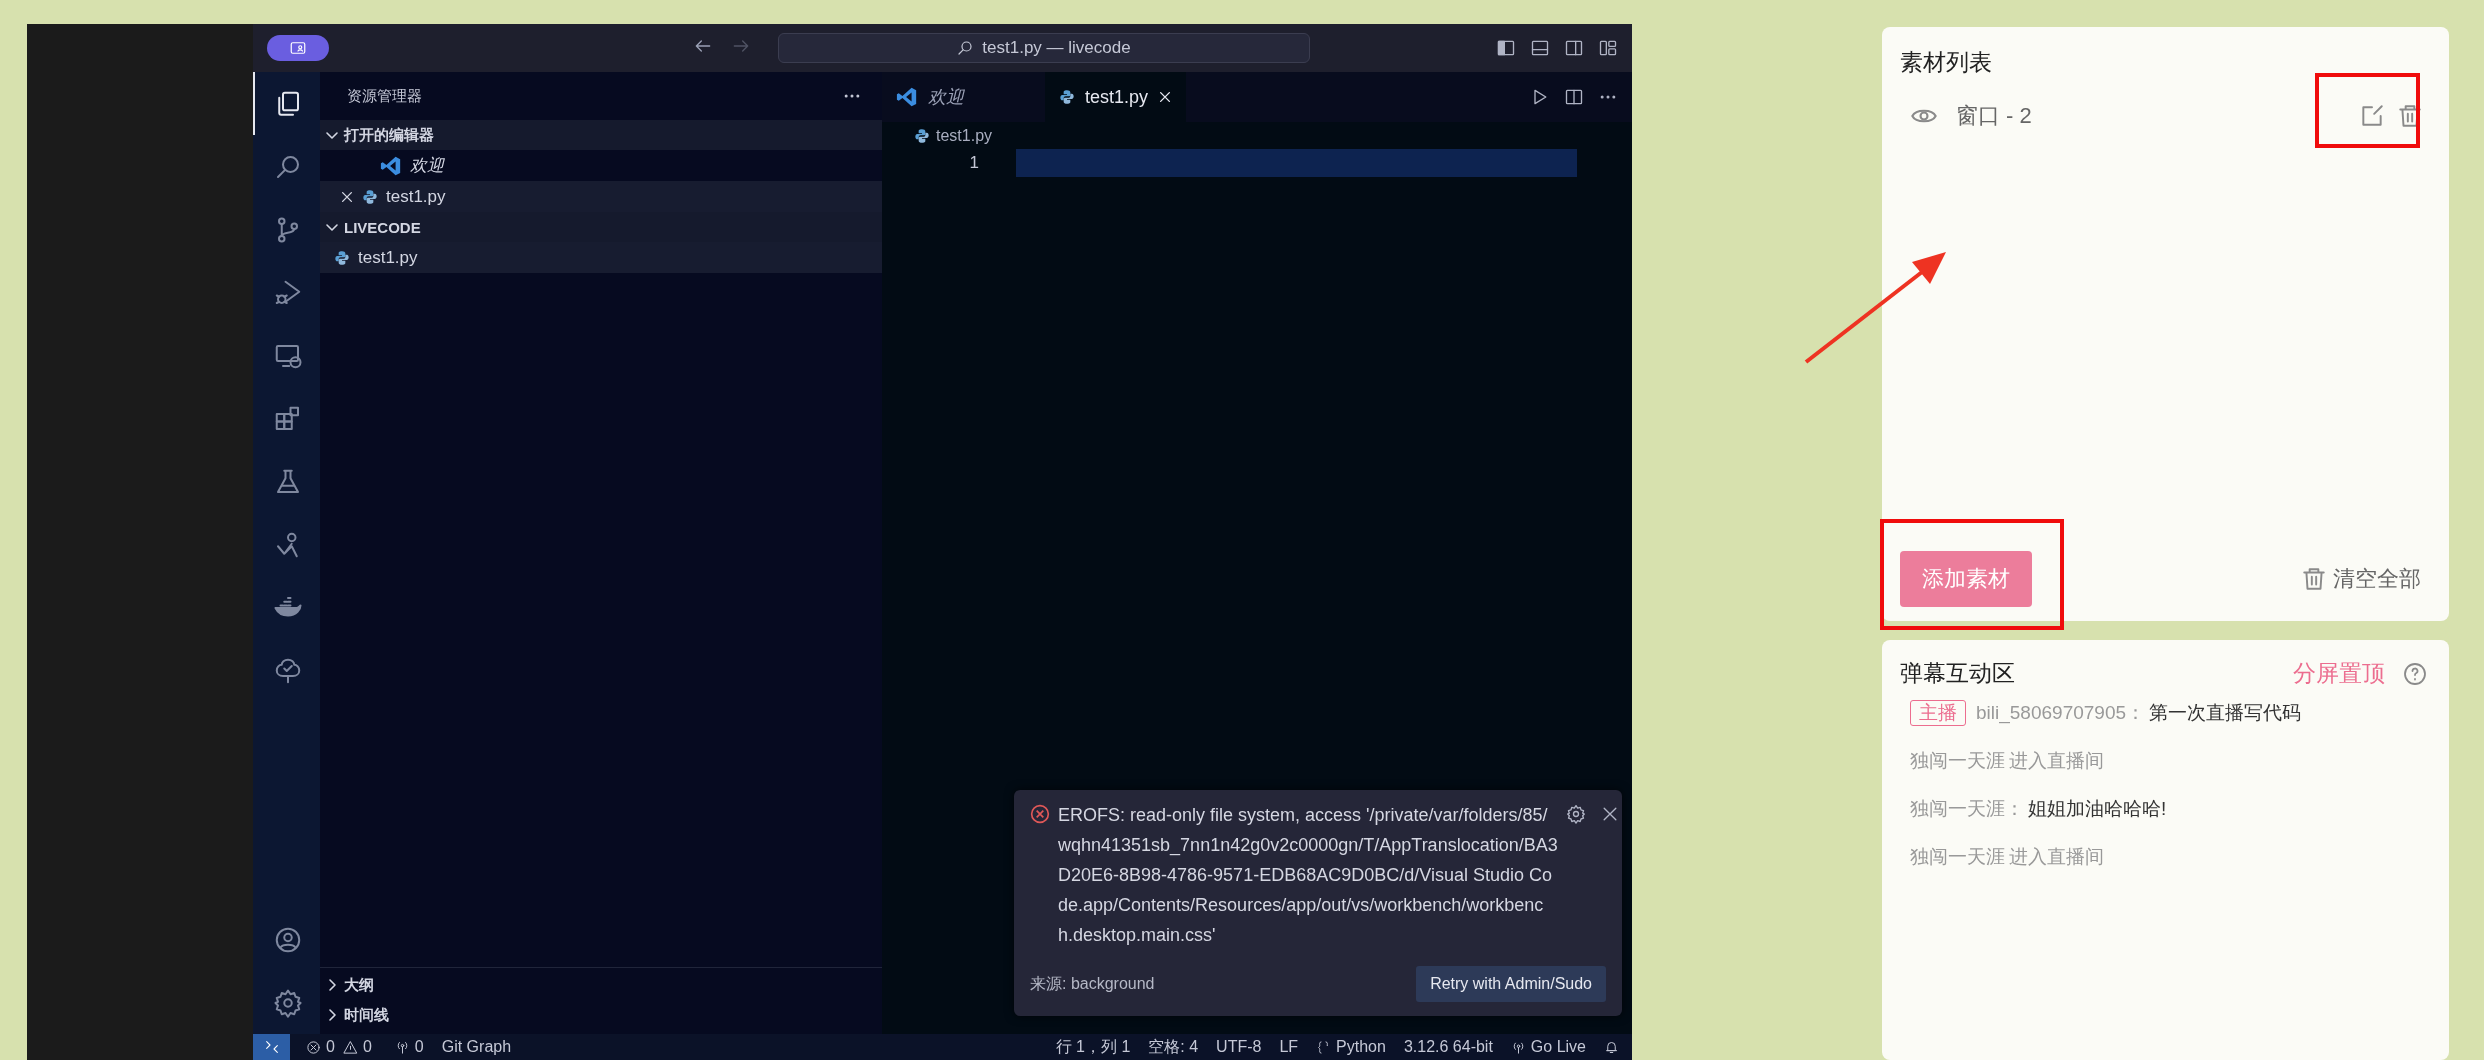 This screenshot has width=2484, height=1060. Describe the element at coordinates (1548, 1047) in the screenshot. I see `status-item: Go Live` at that location.